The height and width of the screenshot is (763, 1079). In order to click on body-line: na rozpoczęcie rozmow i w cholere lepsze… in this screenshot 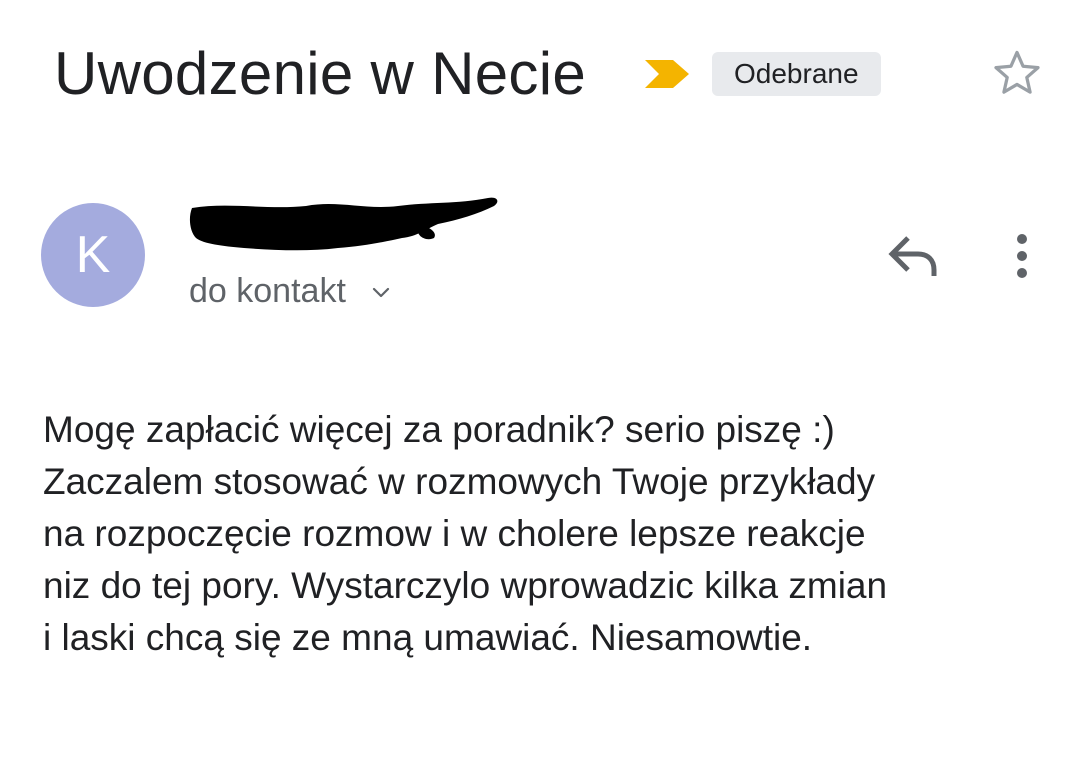, I will do `click(454, 533)`.